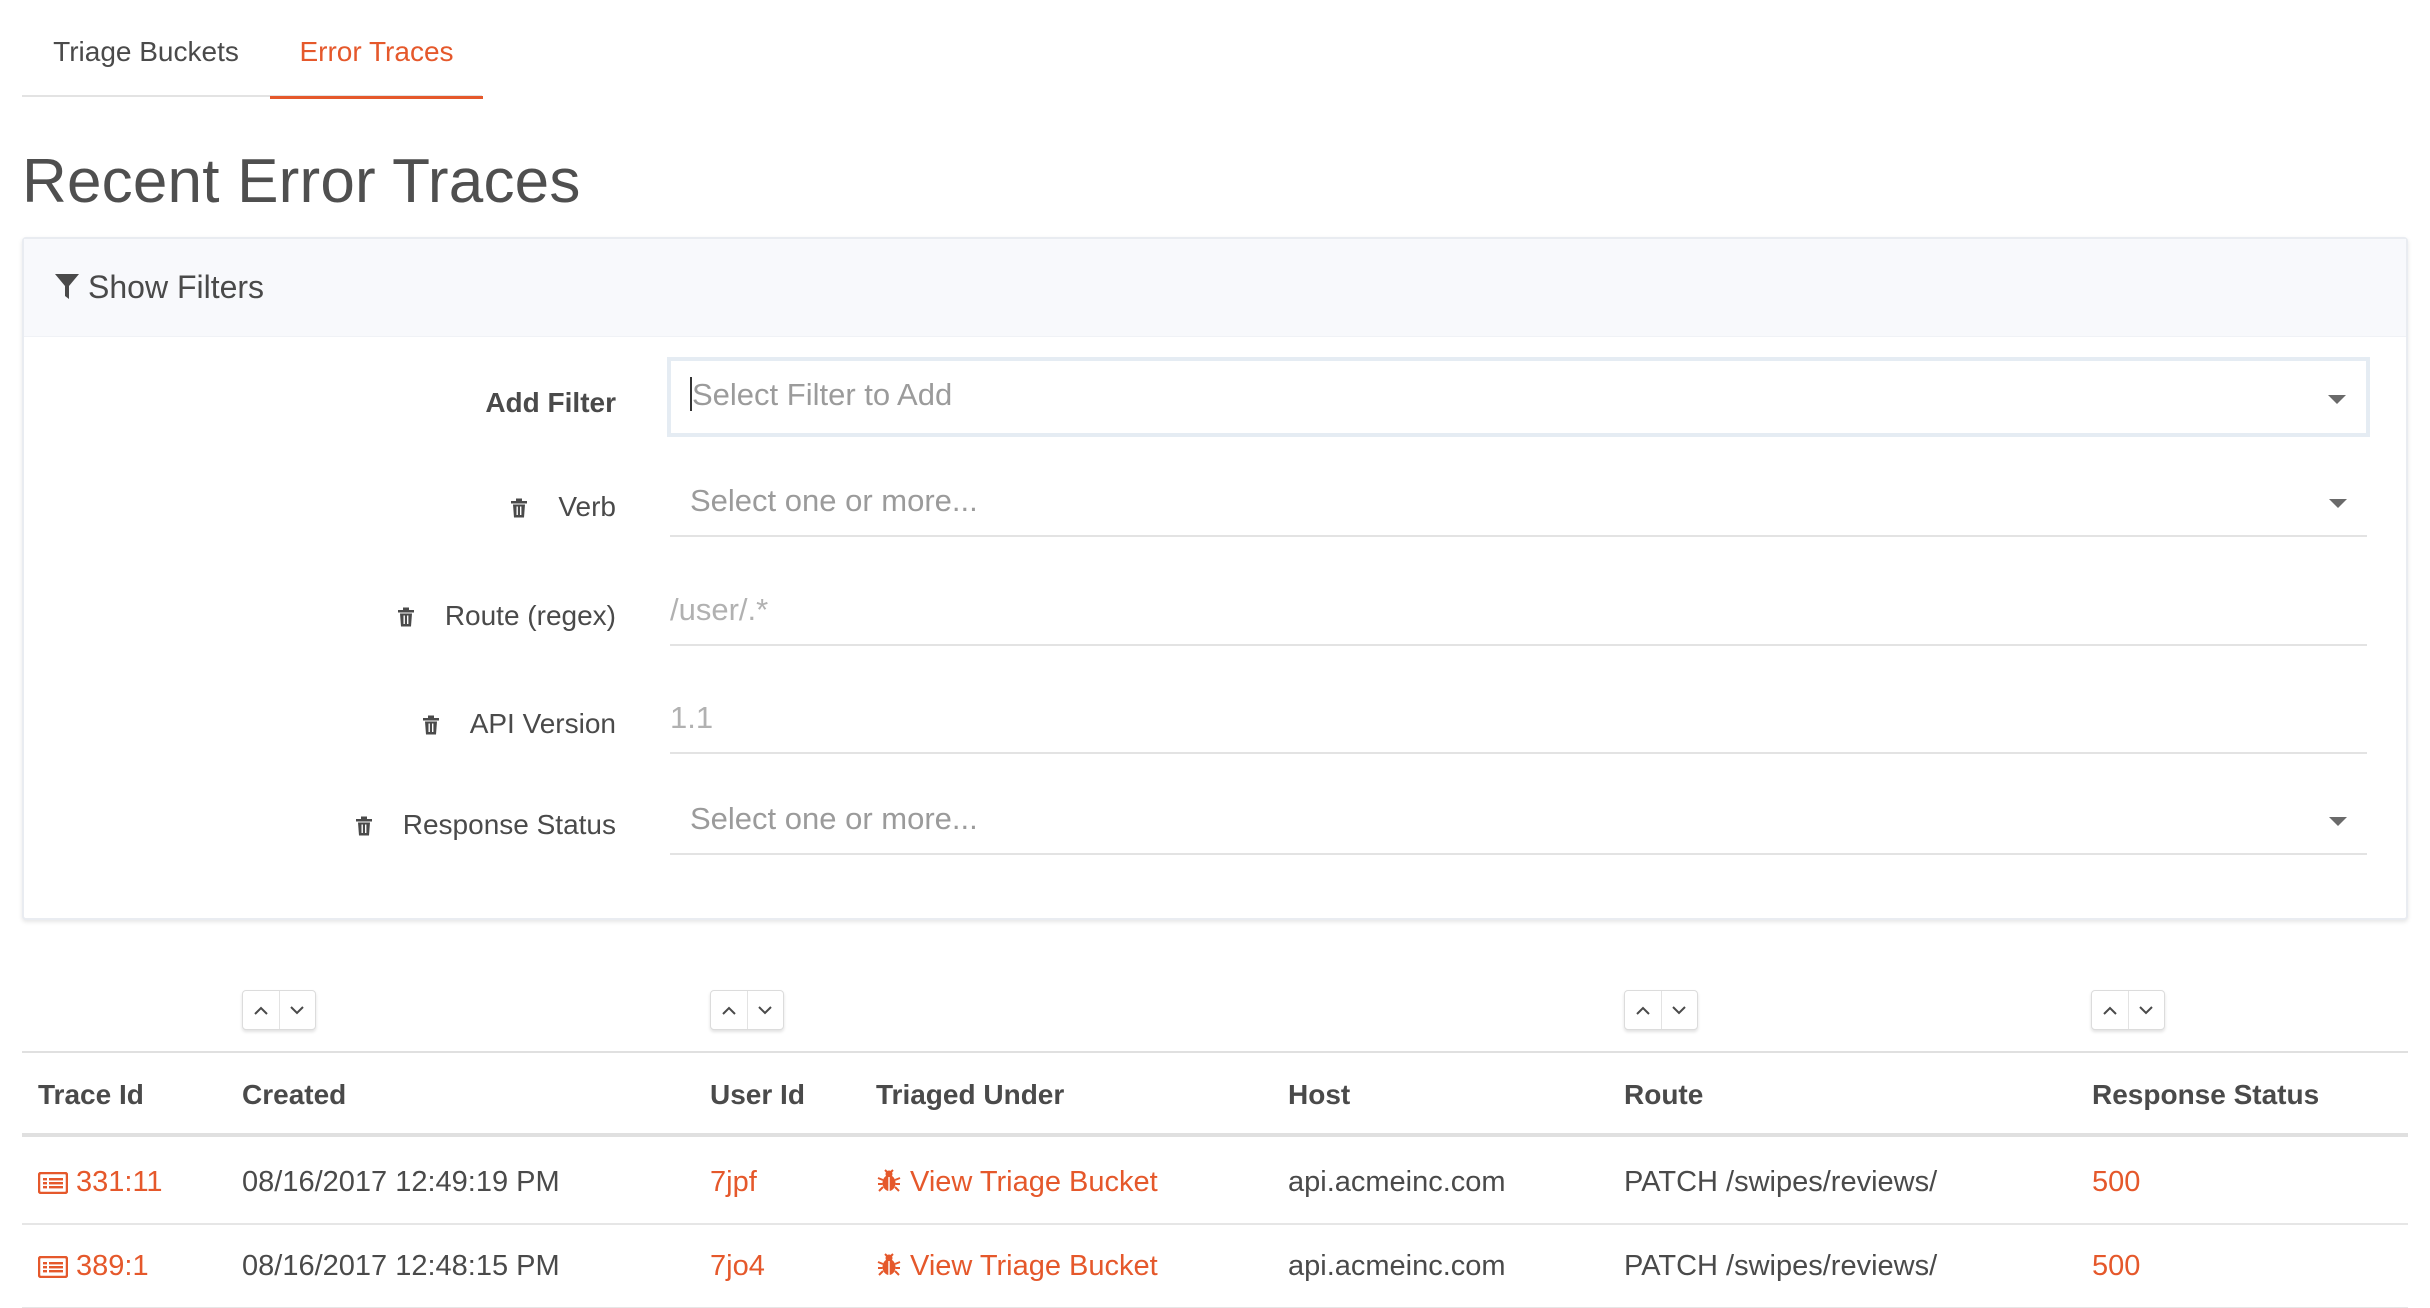  What do you see at coordinates (376, 49) in the screenshot?
I see `tab-error-traces: Error Traces` at bounding box center [376, 49].